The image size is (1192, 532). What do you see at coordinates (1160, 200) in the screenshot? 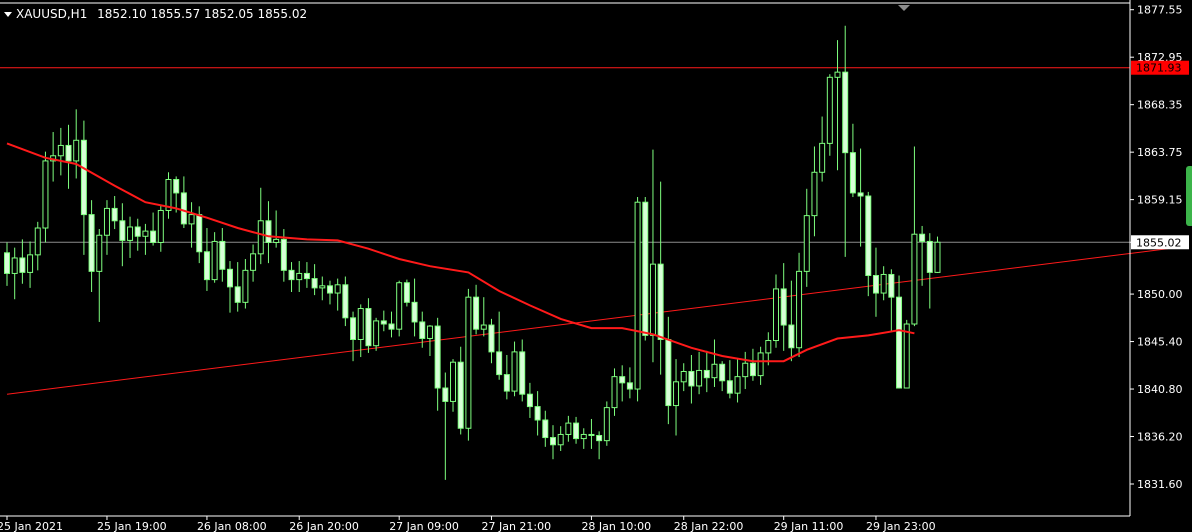
I see `y-tick-label: 1859.15` at bounding box center [1160, 200].